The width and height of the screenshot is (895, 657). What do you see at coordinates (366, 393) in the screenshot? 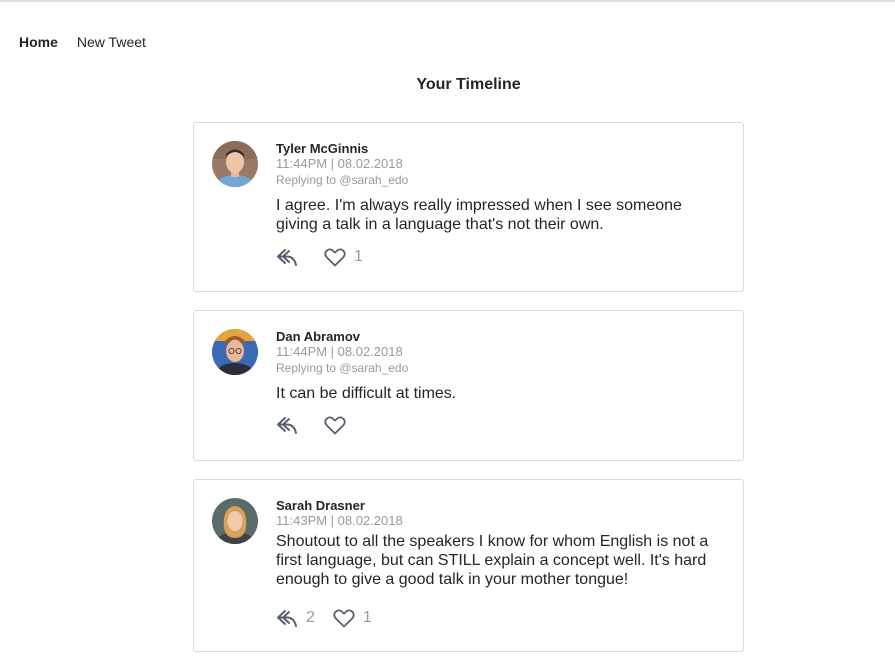
I see `tweet-text: It can be difficult at times.` at bounding box center [366, 393].